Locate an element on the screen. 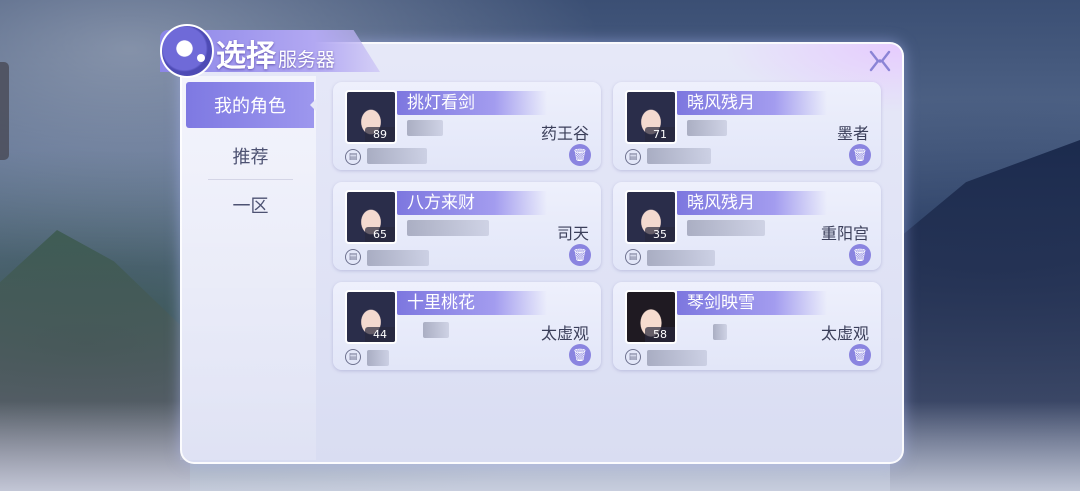  character-card: 65 八方来财 司天 ▤ 🗑 is located at coordinates (467, 226).